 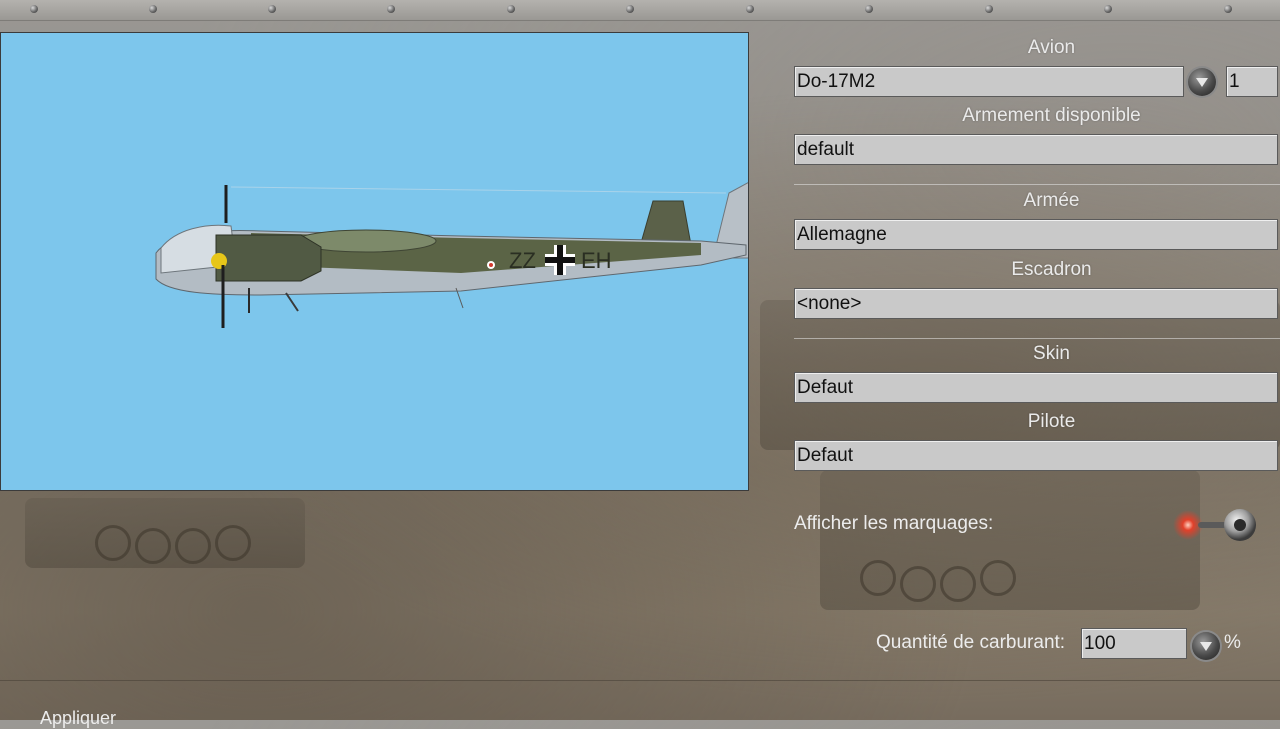 I want to click on avion-label: Avion, so click(x=1051, y=47).